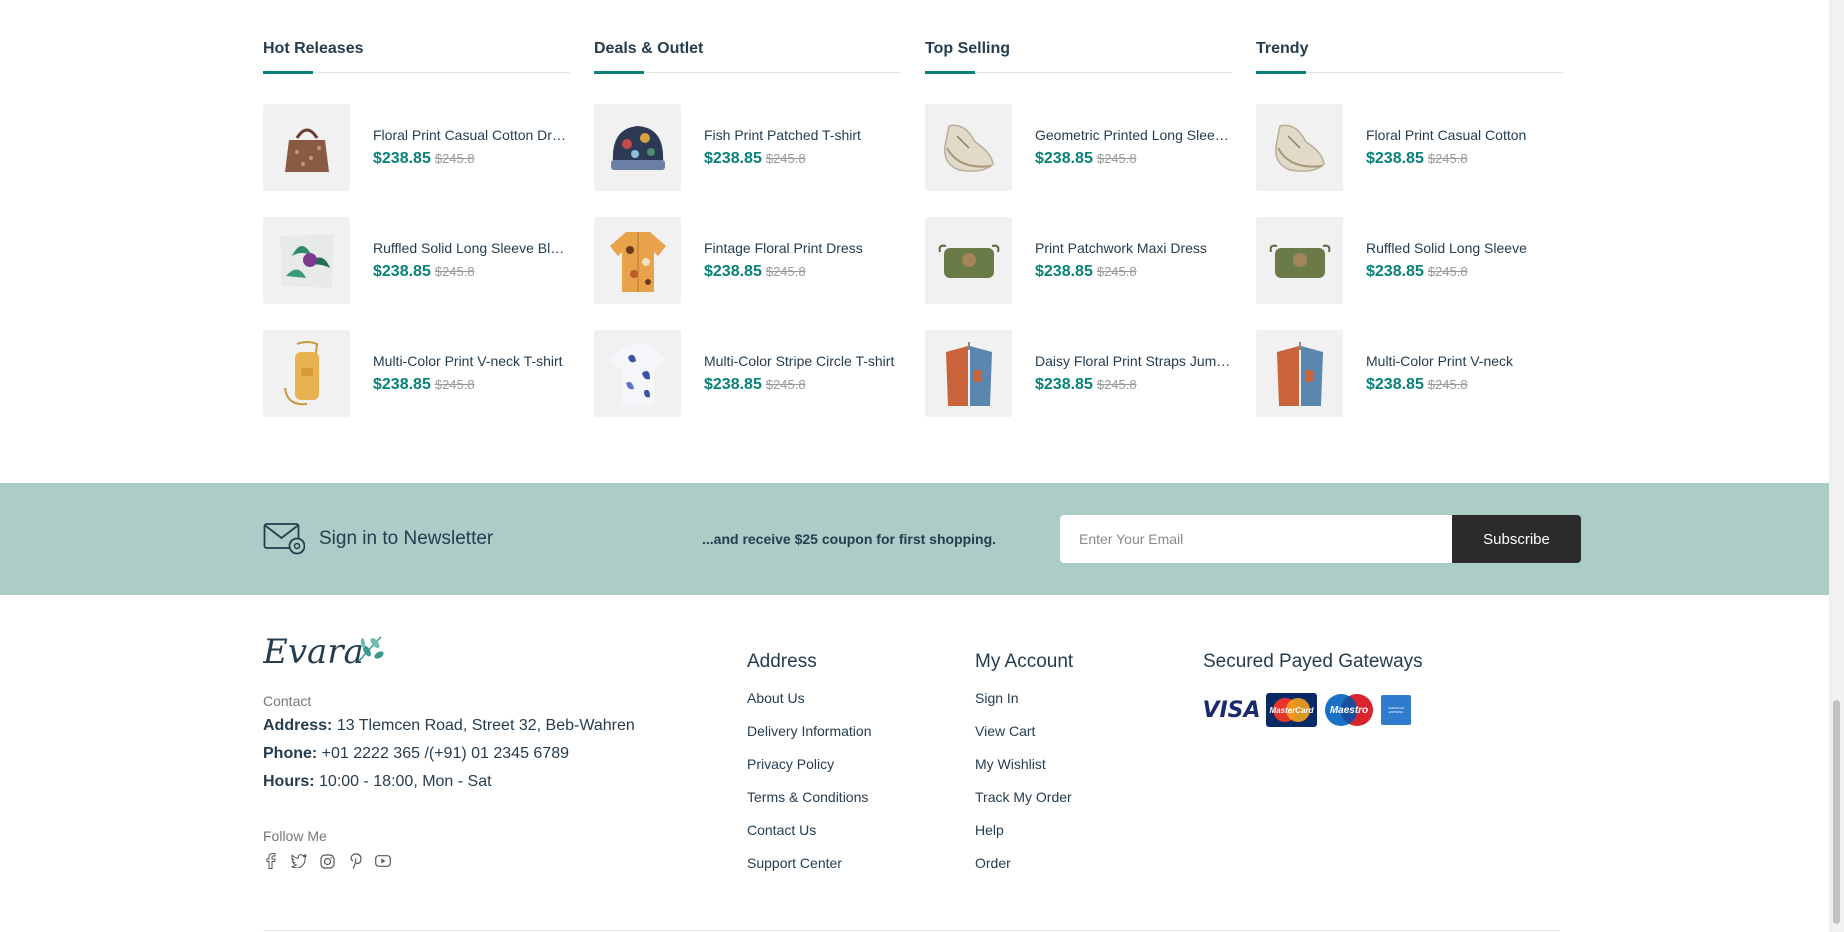  What do you see at coordinates (1024, 739) in the screenshot?
I see `footer-link-view-cart: View Cart` at bounding box center [1024, 739].